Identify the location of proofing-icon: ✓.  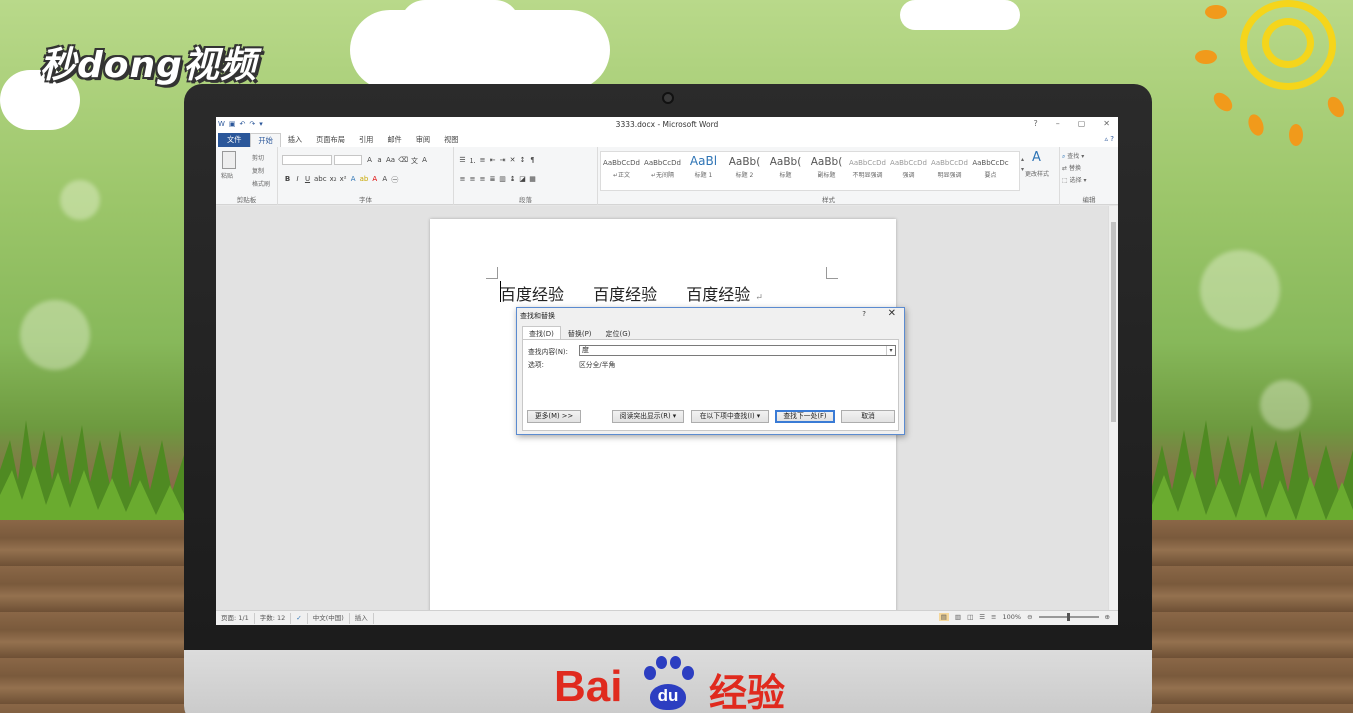
(299, 618).